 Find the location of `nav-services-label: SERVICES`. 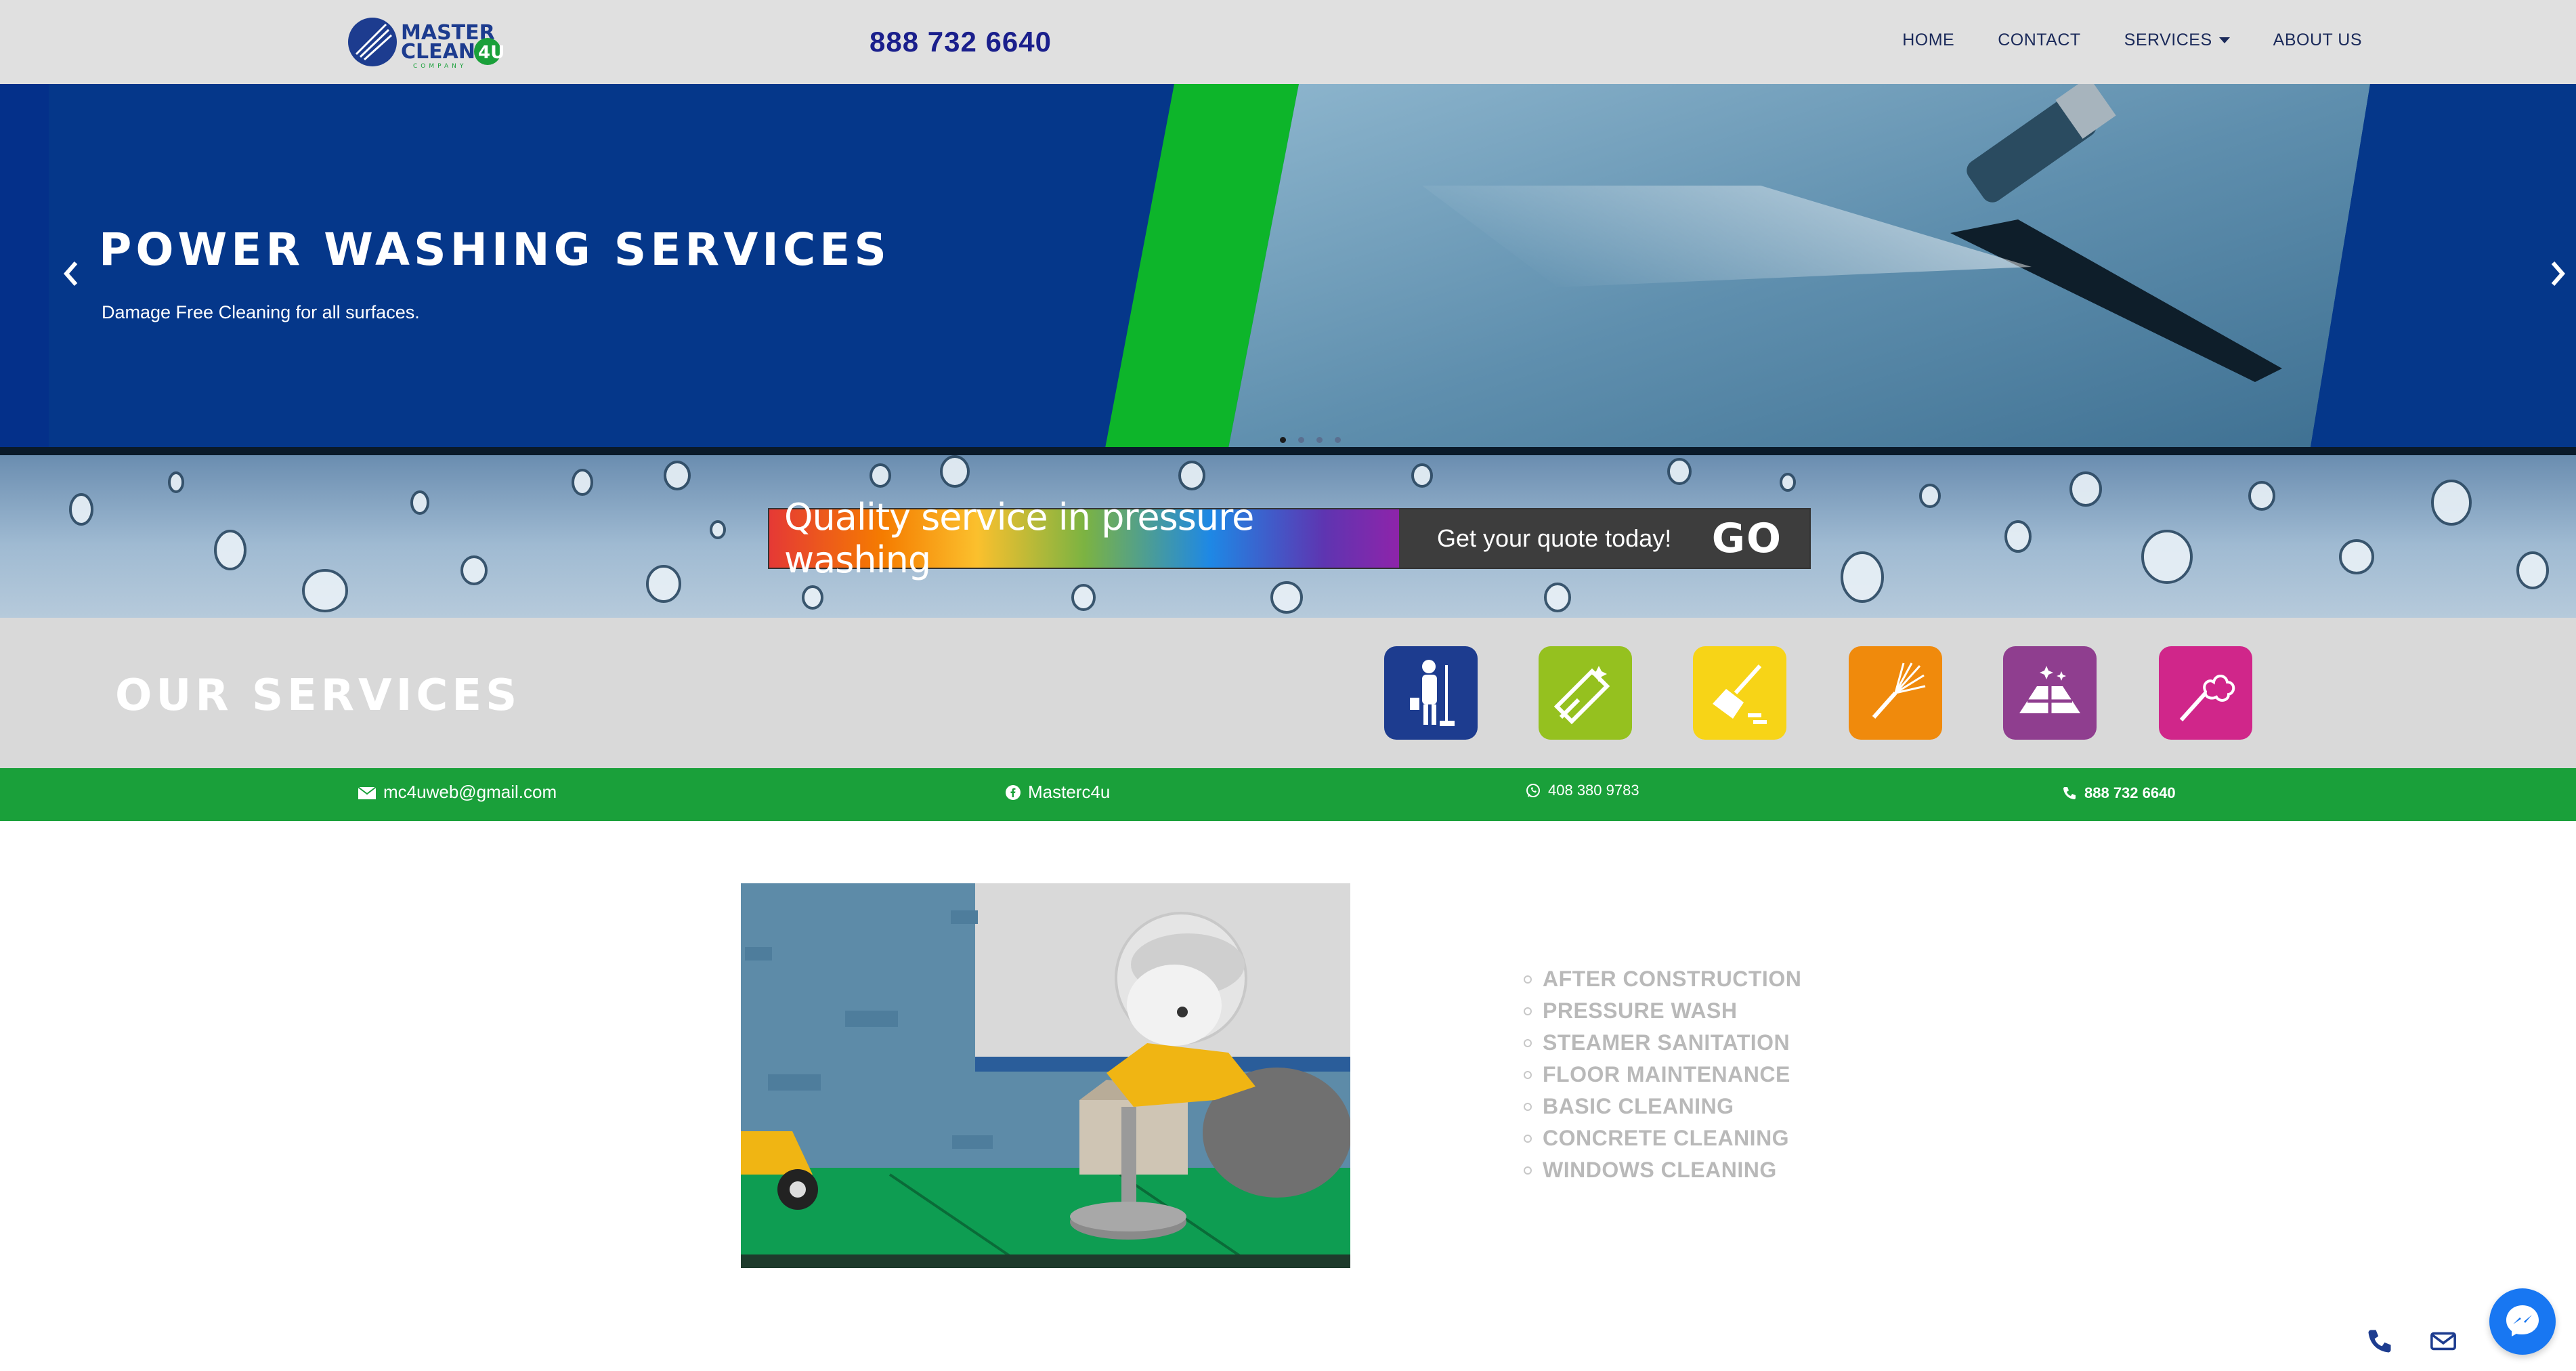

nav-services-label: SERVICES is located at coordinates (2168, 39).